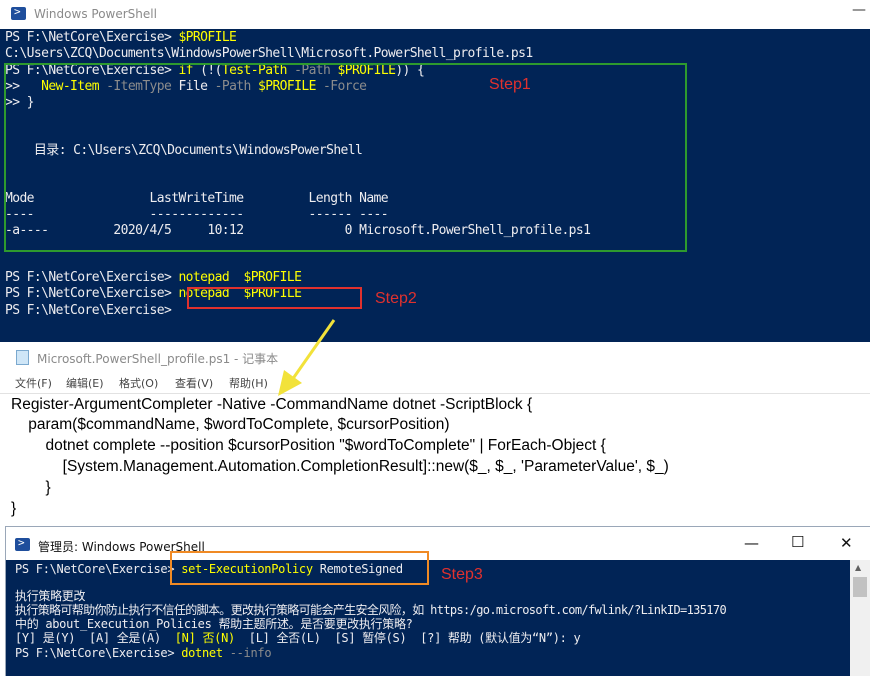  Describe the element at coordinates (138, 383) in the screenshot. I see `menu-format: 格式(O)` at that location.